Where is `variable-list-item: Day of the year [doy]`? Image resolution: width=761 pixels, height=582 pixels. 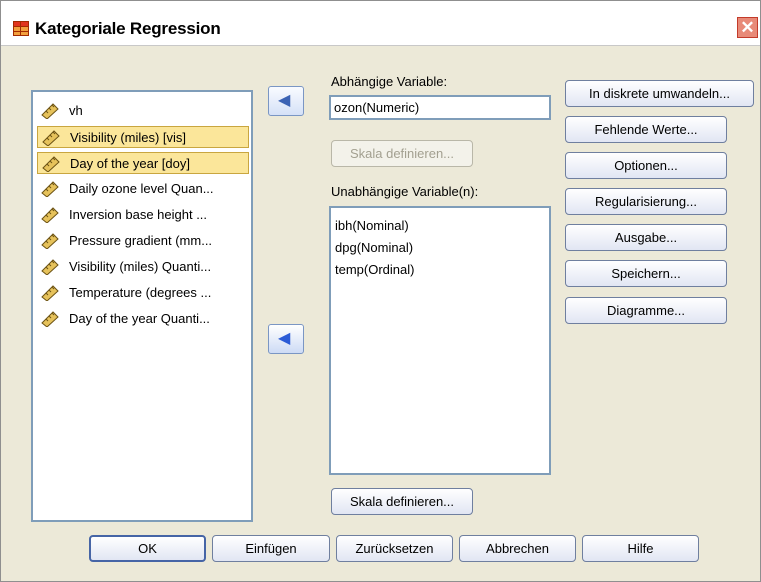
variable-list-item: Day of the year [doy] is located at coordinates (143, 163).